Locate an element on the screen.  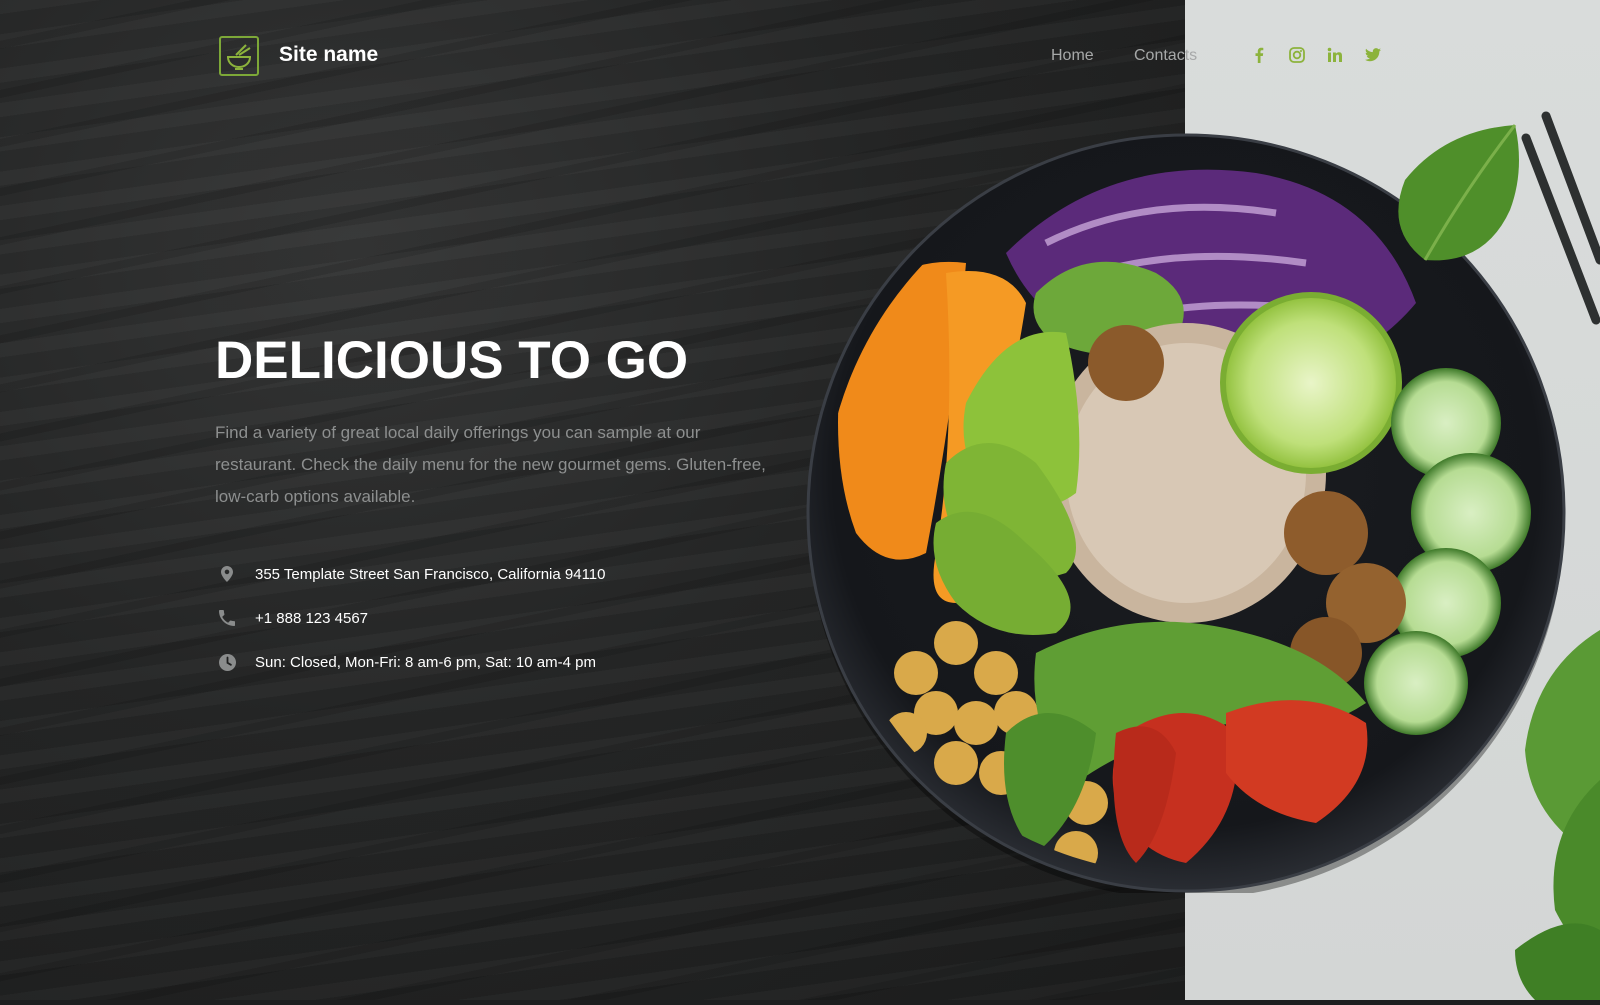
contact-phone: +1 888 123 4567 is located at coordinates (311, 618).